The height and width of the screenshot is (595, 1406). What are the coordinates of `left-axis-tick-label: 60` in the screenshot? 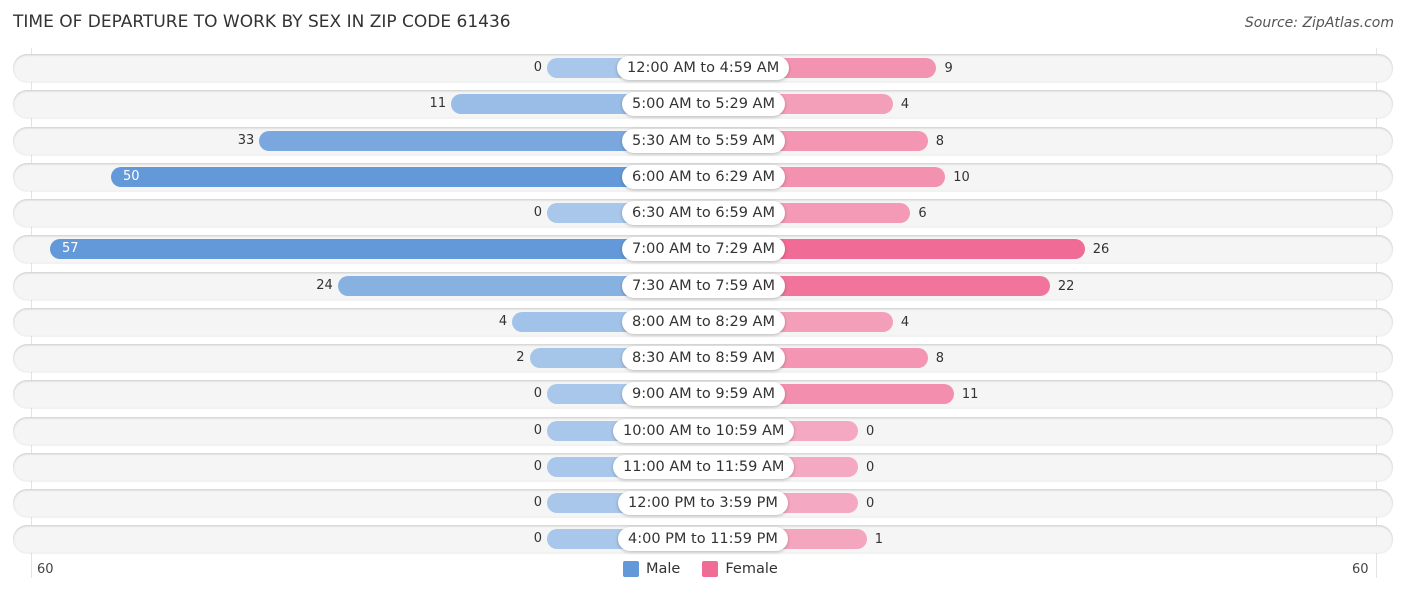 It's located at (45, 569).